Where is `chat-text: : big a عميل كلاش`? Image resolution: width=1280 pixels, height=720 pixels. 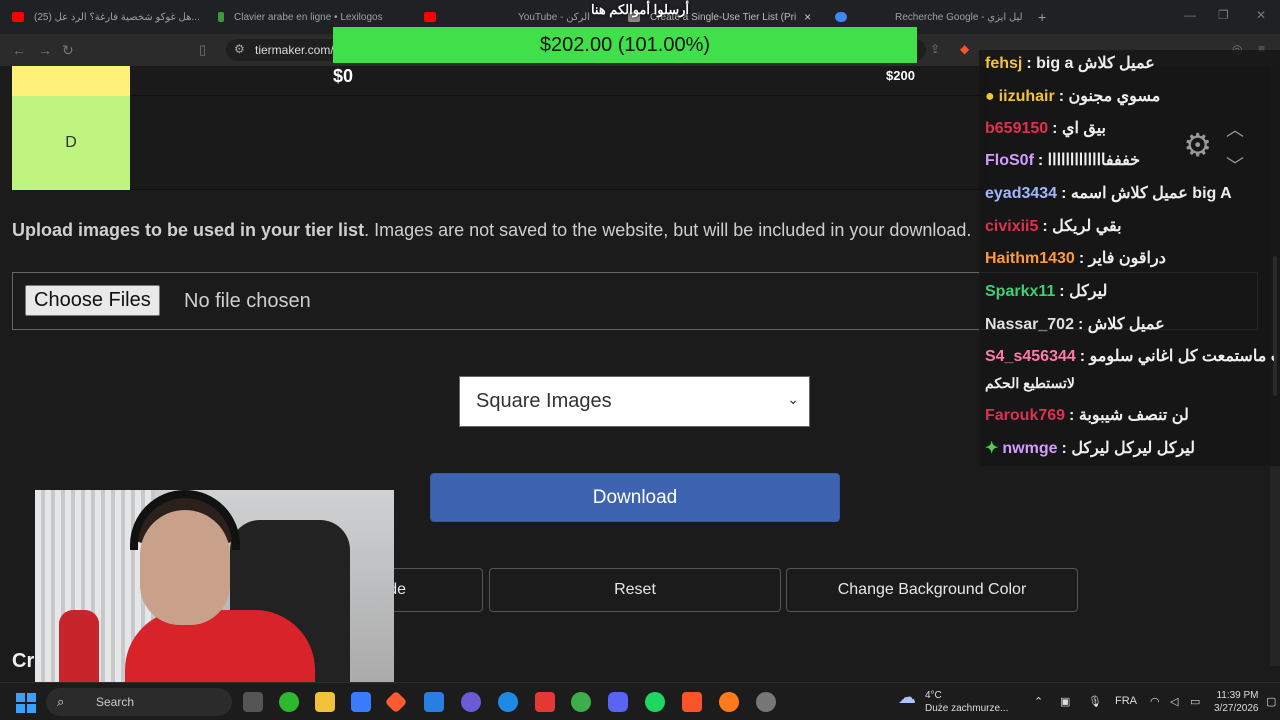 chat-text: : big a عميل كلاش is located at coordinates (1090, 63).